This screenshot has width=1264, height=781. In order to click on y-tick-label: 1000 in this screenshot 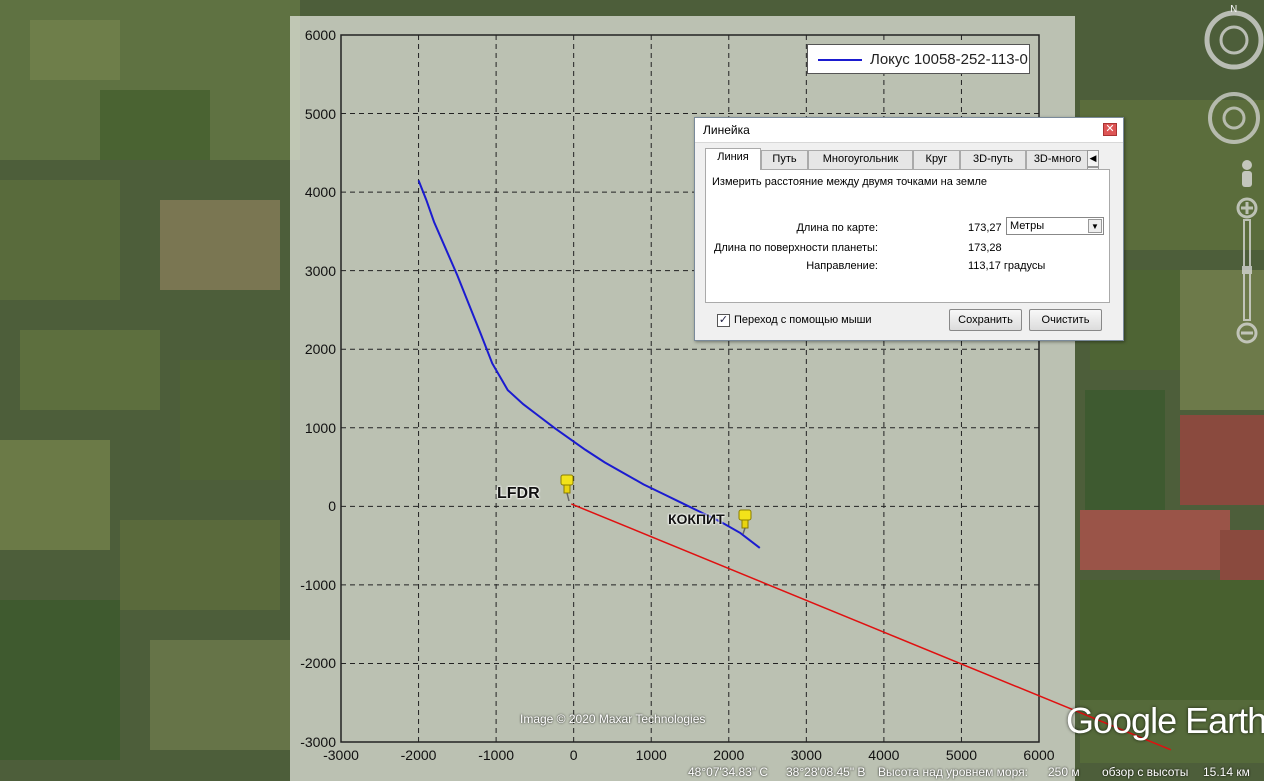, I will do `click(320, 427)`.